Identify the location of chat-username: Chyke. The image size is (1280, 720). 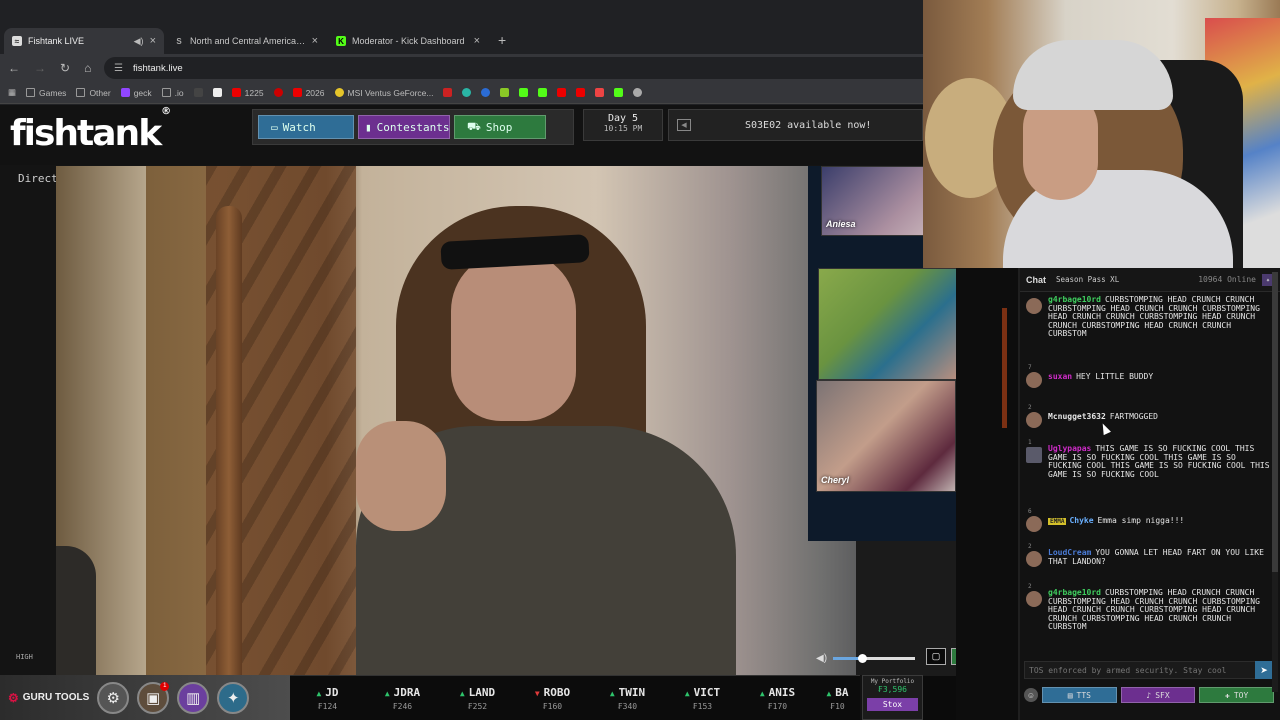
(1081, 520).